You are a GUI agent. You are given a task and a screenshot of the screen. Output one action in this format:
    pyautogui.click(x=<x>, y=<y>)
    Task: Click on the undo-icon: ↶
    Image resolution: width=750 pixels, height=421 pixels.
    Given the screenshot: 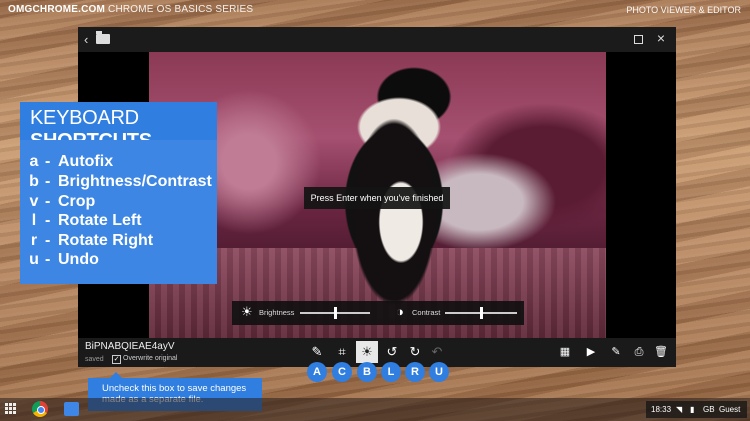 What is the action you would take?
    pyautogui.click(x=437, y=351)
    